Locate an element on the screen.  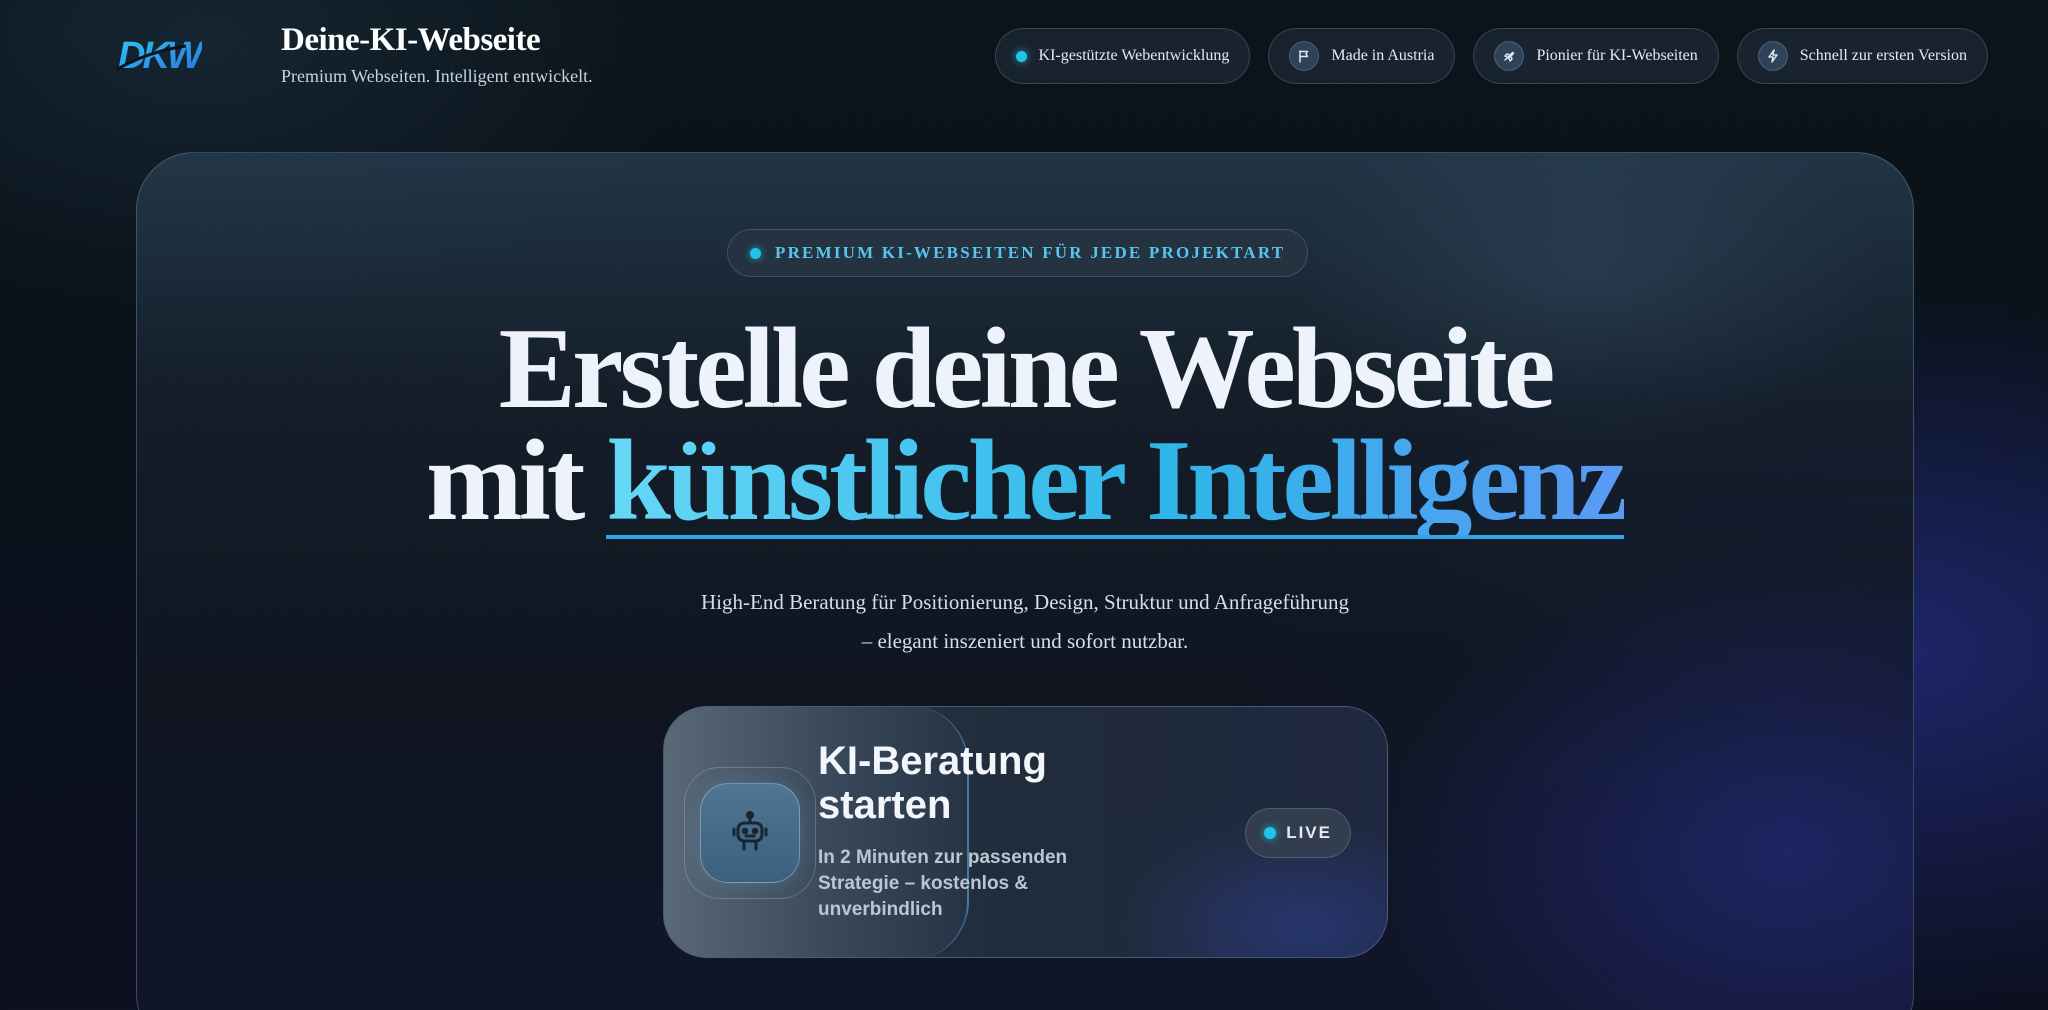
svg-text: DKW is located at coordinates (160, 55).